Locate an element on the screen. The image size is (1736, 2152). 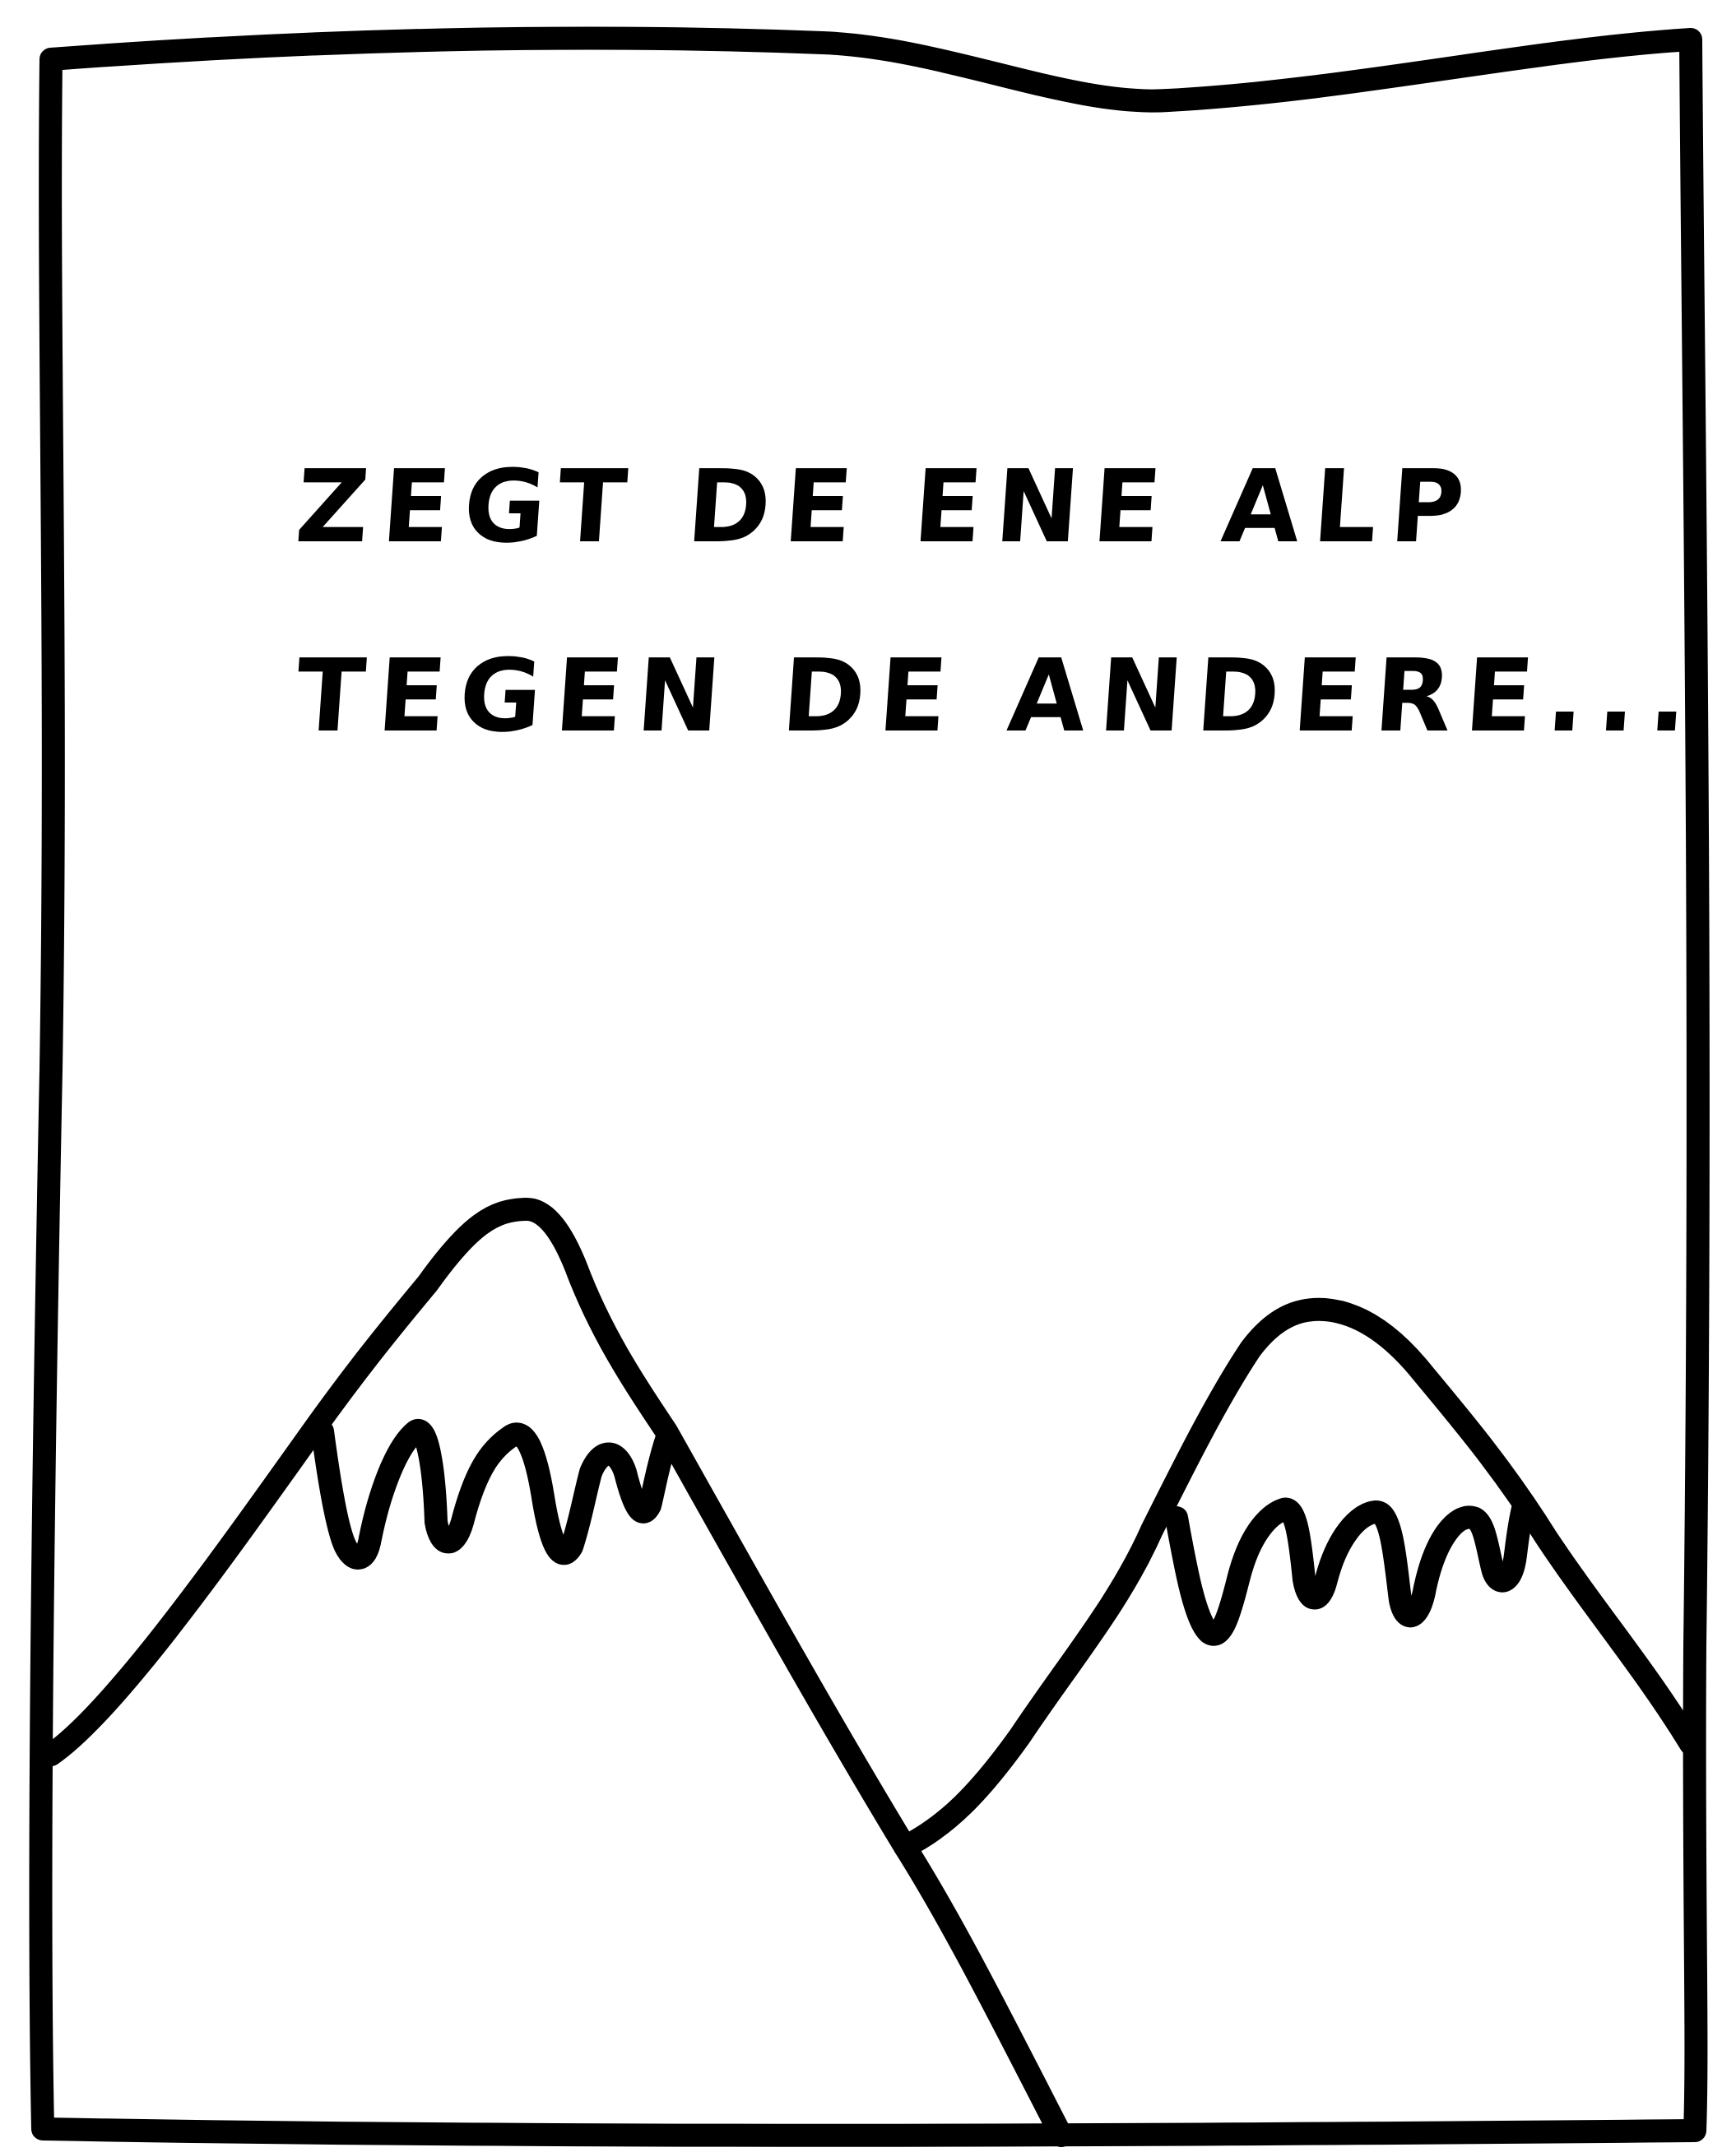
right-mountain-snowcap is located at coordinates (1350, 1570).